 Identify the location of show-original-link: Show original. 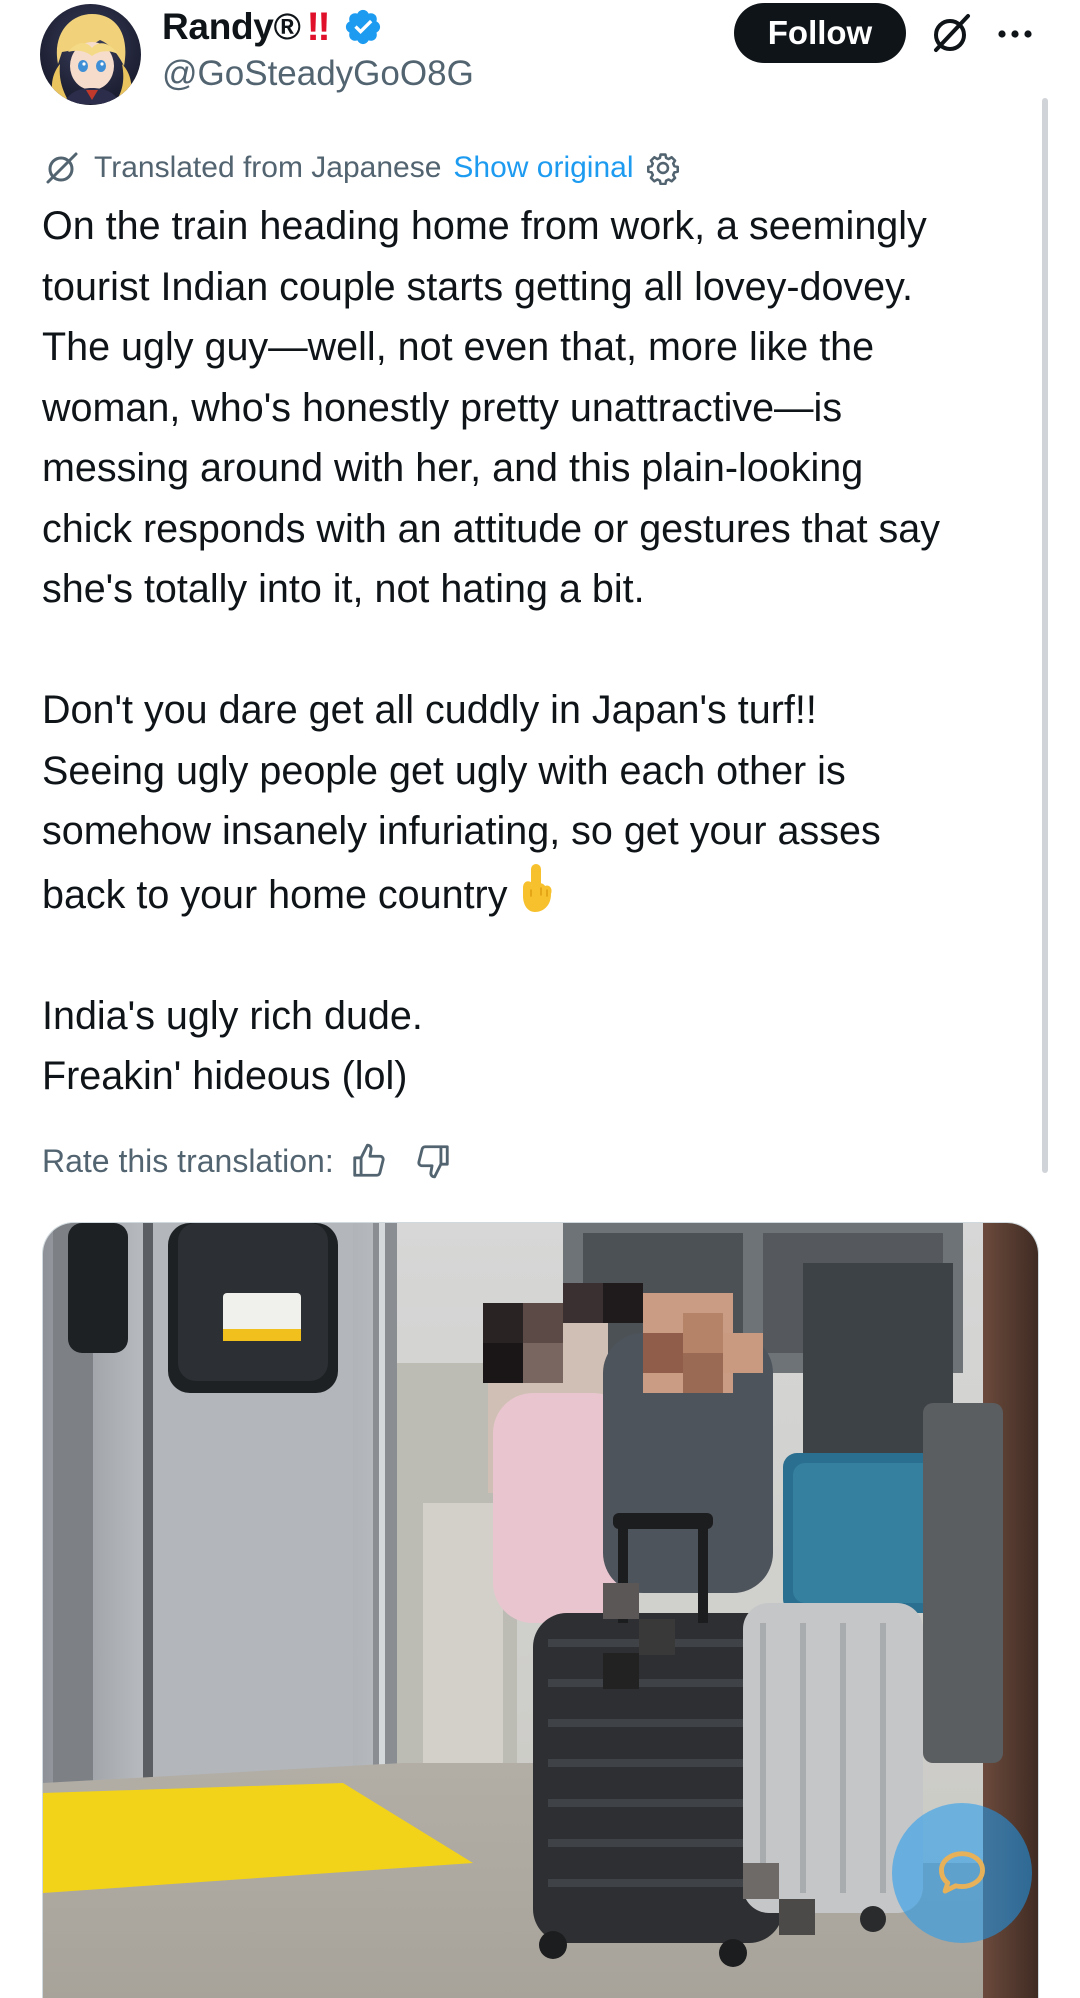
(543, 168).